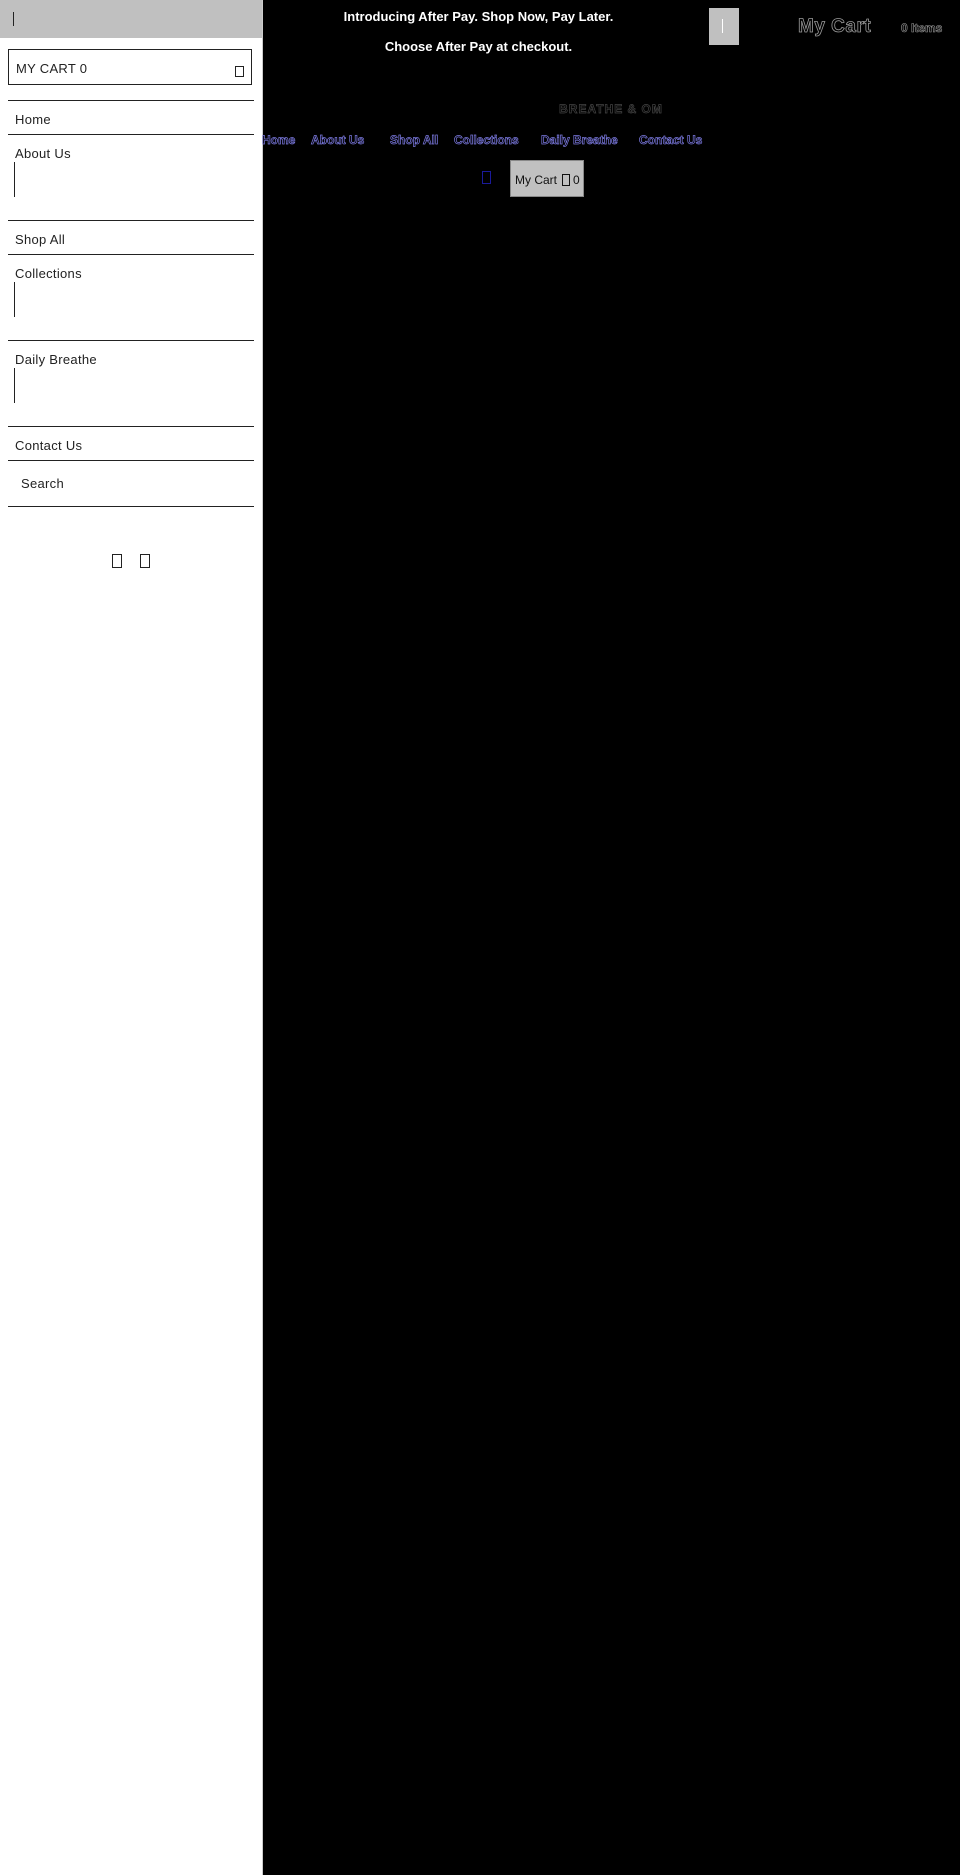 The height and width of the screenshot is (1875, 960). I want to click on drawer-header, so click(131, 19).